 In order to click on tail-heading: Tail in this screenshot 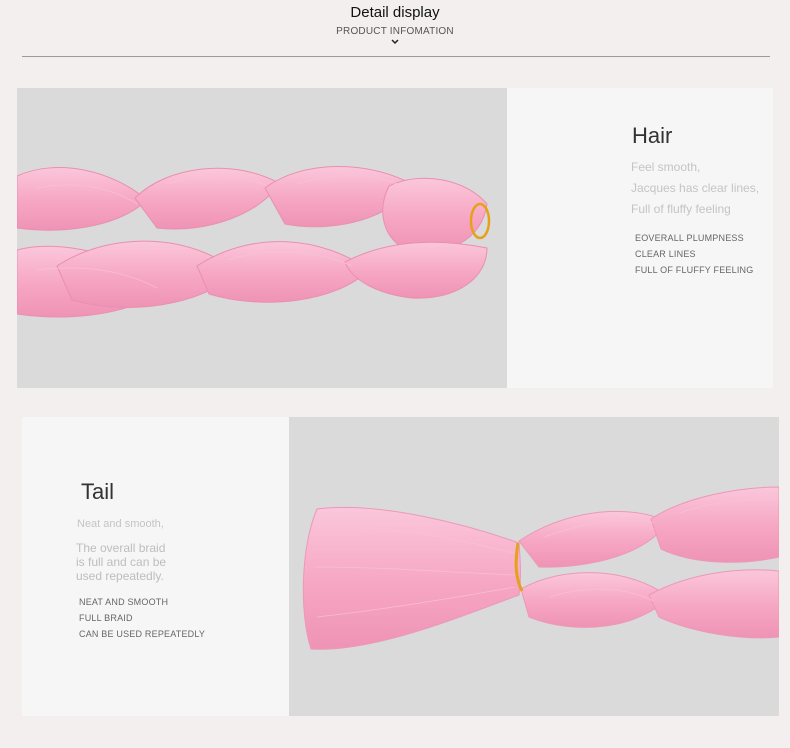, I will do `click(98, 491)`.